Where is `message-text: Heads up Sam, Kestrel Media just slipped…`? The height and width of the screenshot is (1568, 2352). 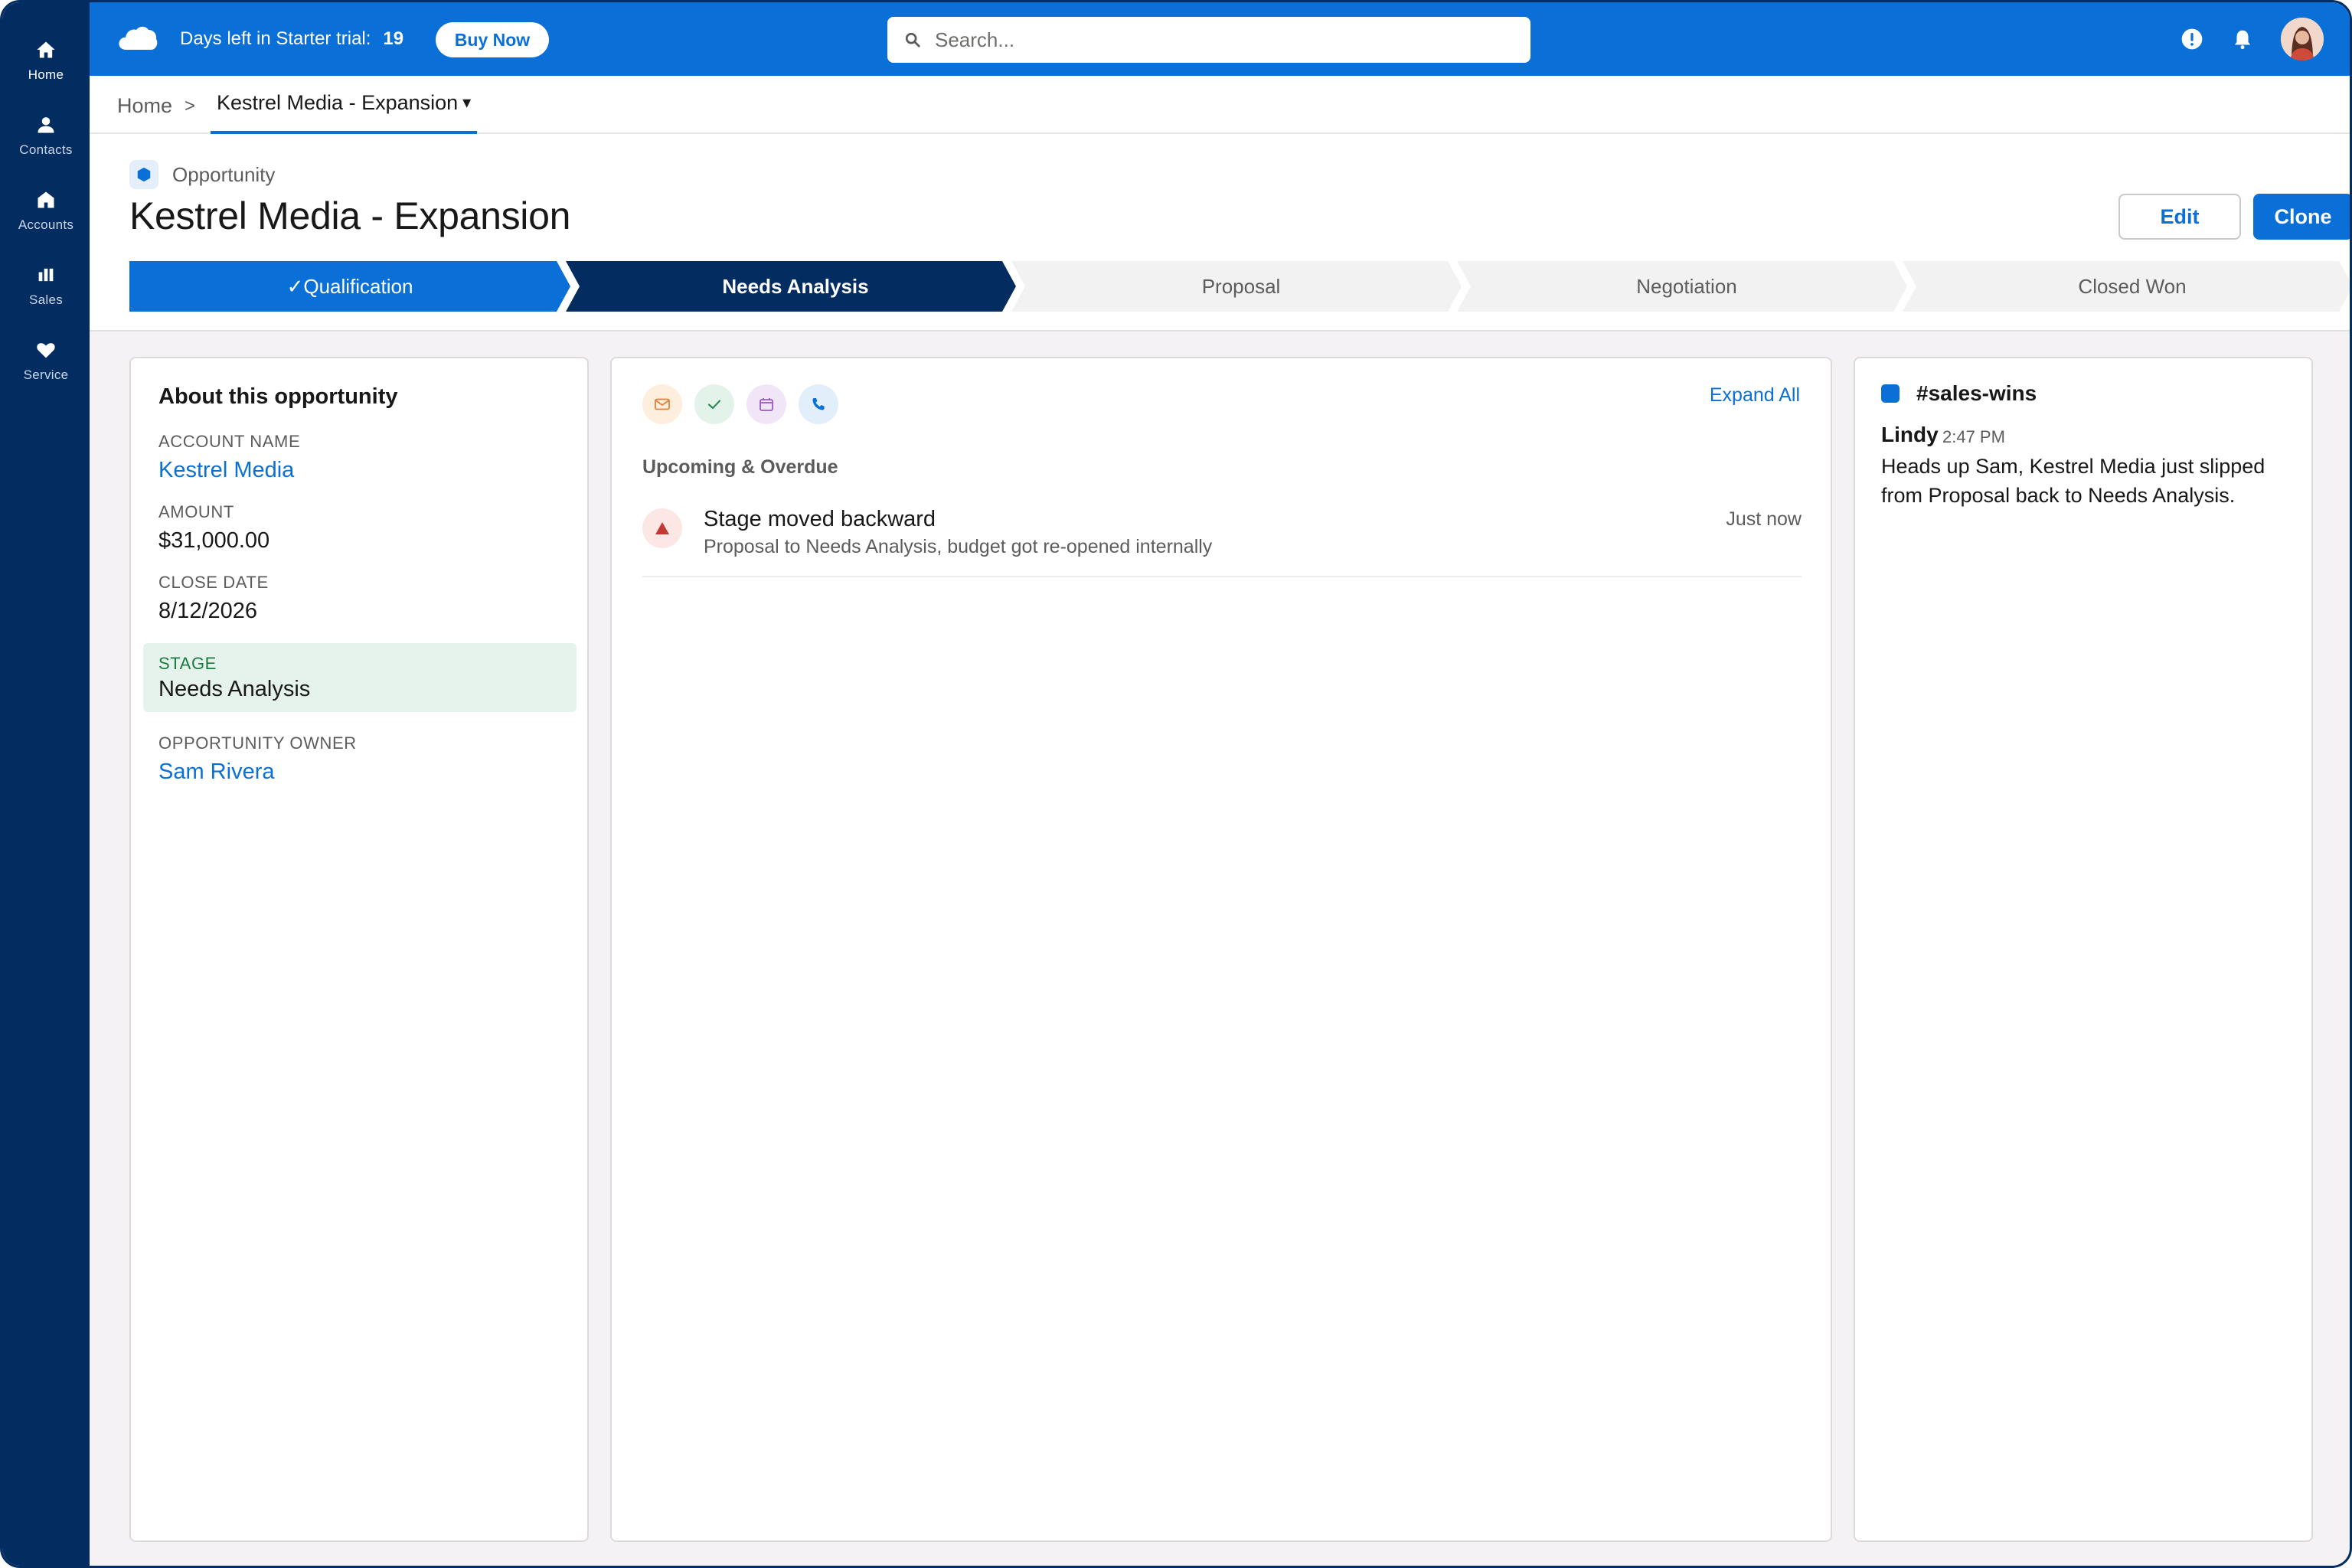 message-text: Heads up Sam, Kestrel Media just slipped… is located at coordinates (2073, 481).